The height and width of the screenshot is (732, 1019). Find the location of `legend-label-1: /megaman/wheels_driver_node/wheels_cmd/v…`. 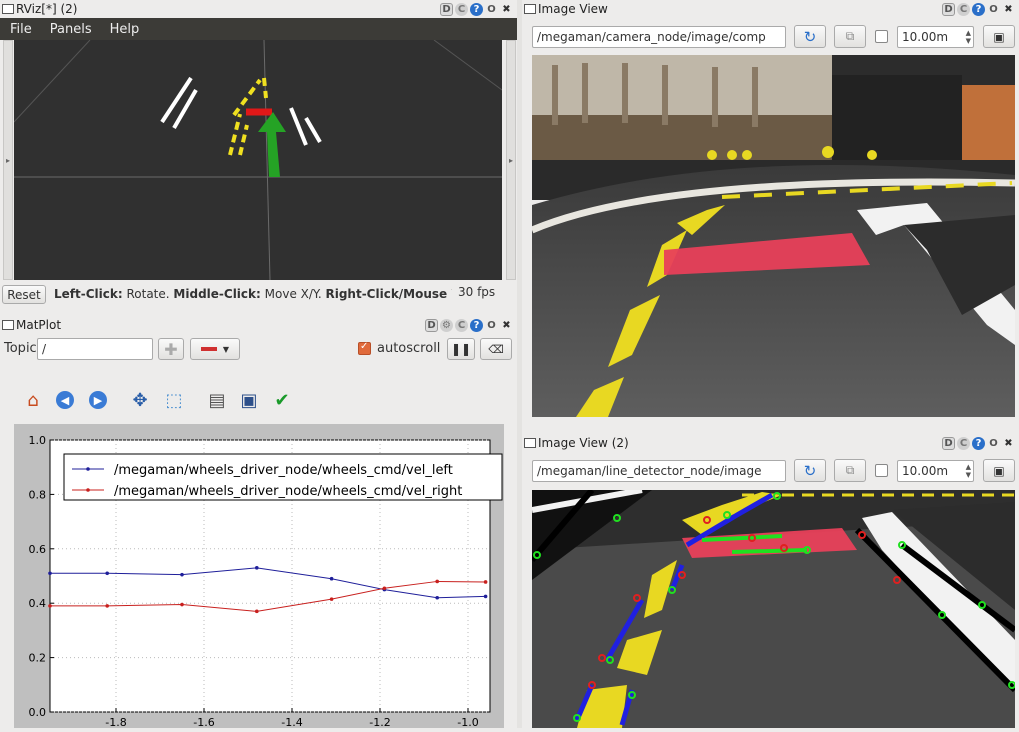

legend-label-1: /megaman/wheels_driver_node/wheels_cmd/v… is located at coordinates (288, 491).